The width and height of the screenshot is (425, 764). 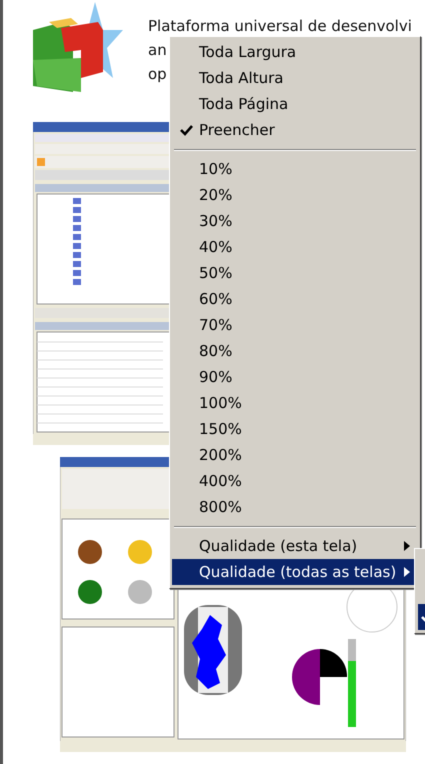 I want to click on menu-item: 20%, so click(x=295, y=195).